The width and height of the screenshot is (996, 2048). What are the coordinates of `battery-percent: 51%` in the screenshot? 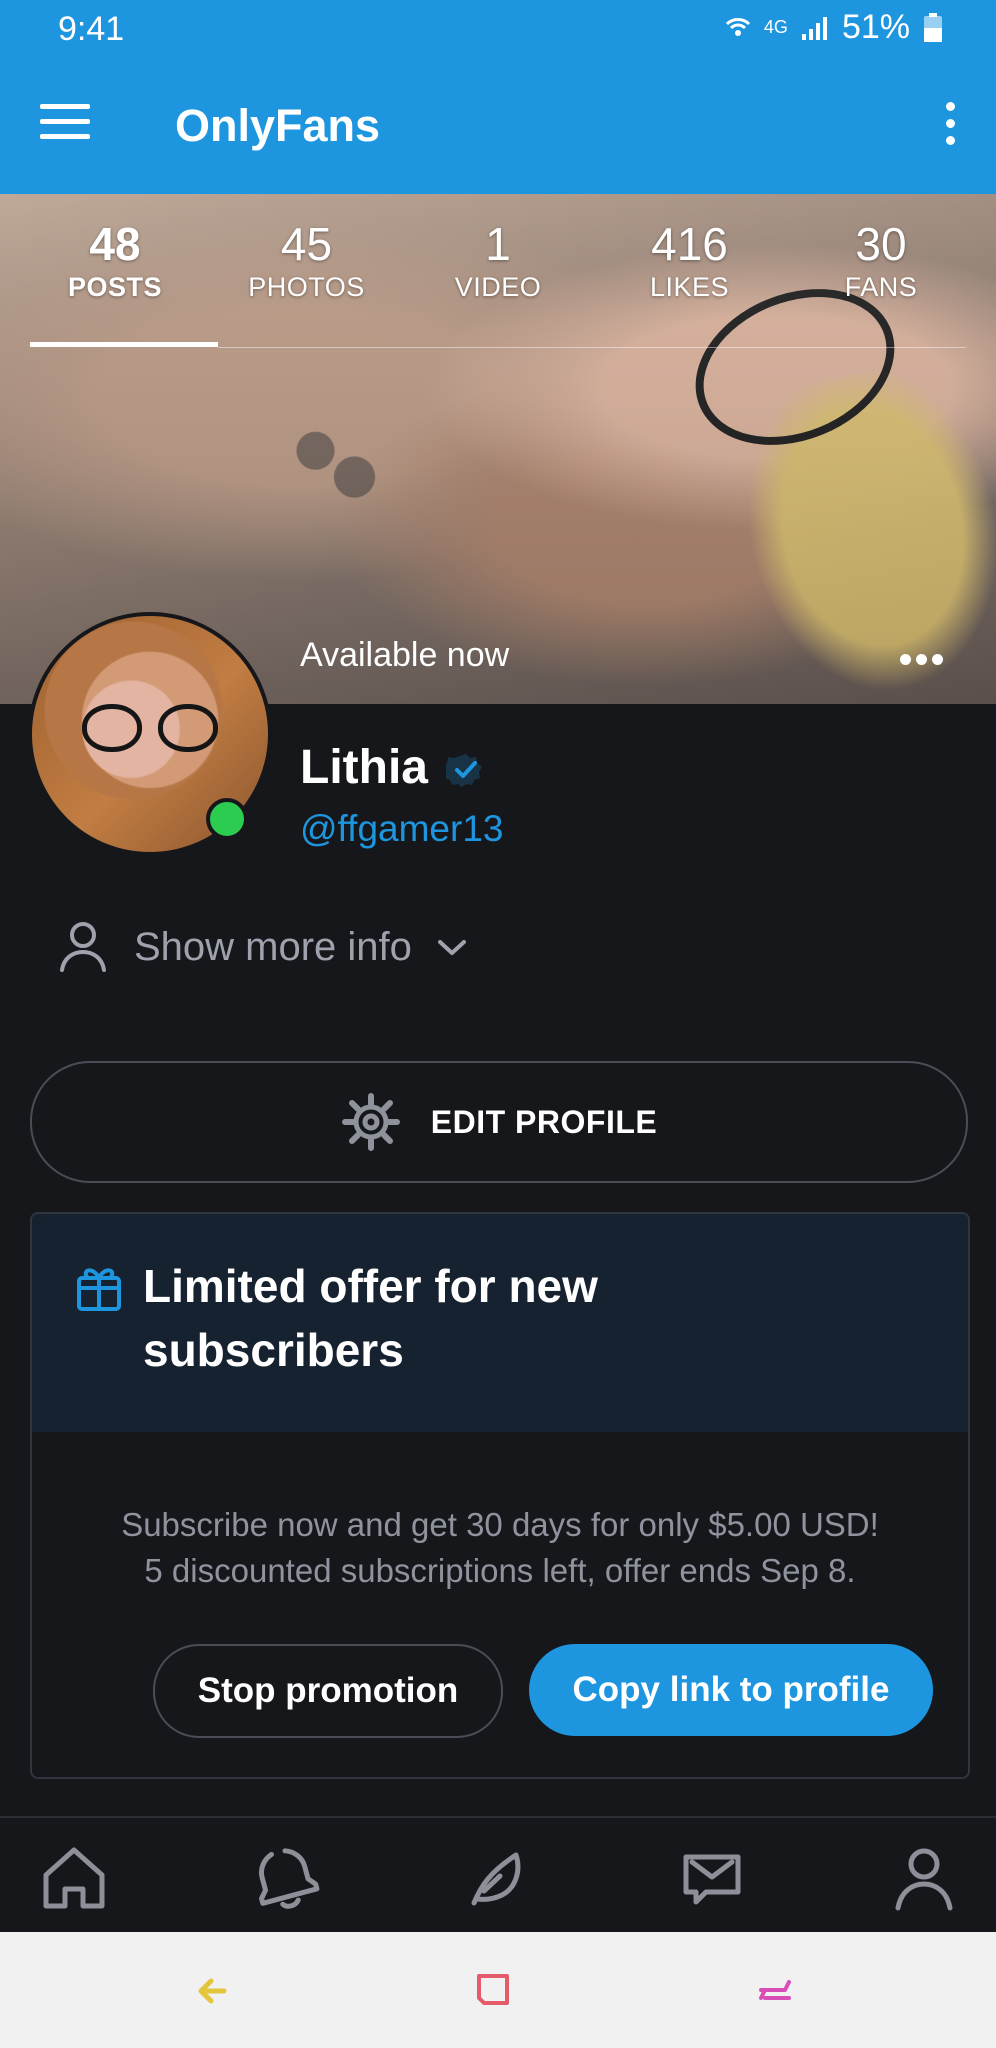 It's located at (875, 27).